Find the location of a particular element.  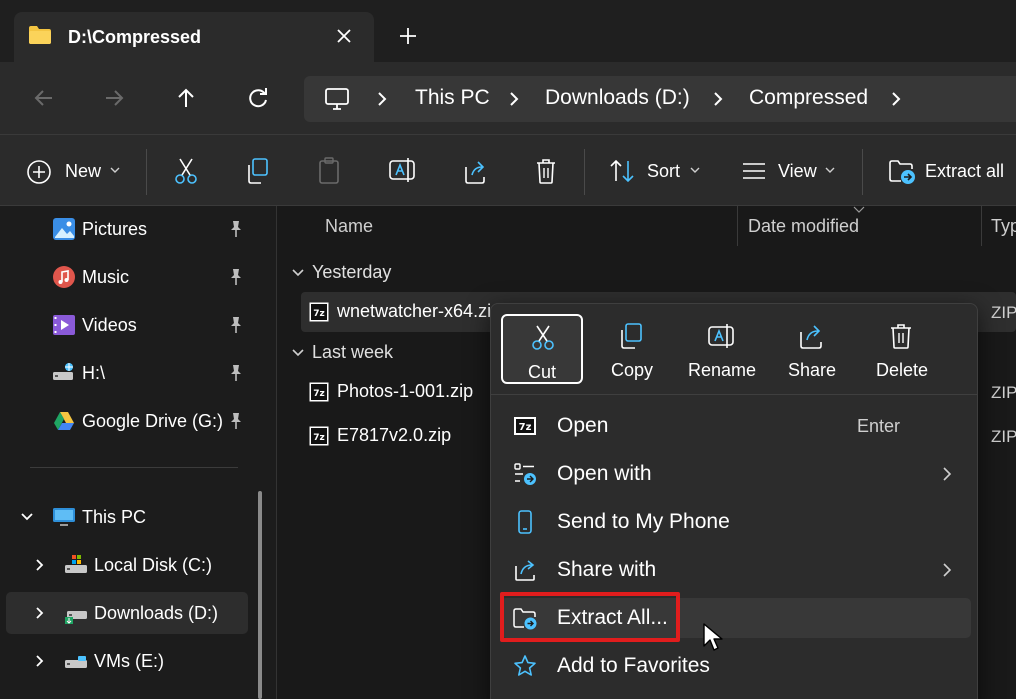

forward-arrow-icon is located at coordinates (114, 98).